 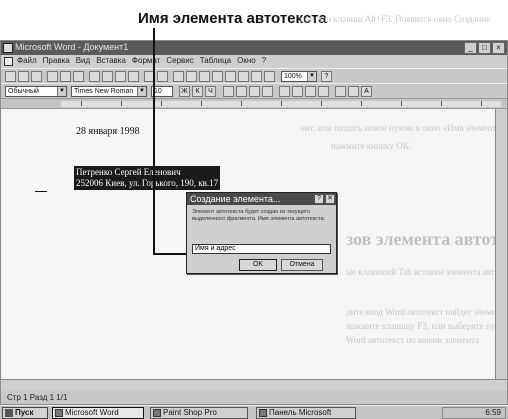 What do you see at coordinates (371, 146) in the screenshot?
I see `ghost-text-line-b: нажмите кнопку OK.` at bounding box center [371, 146].